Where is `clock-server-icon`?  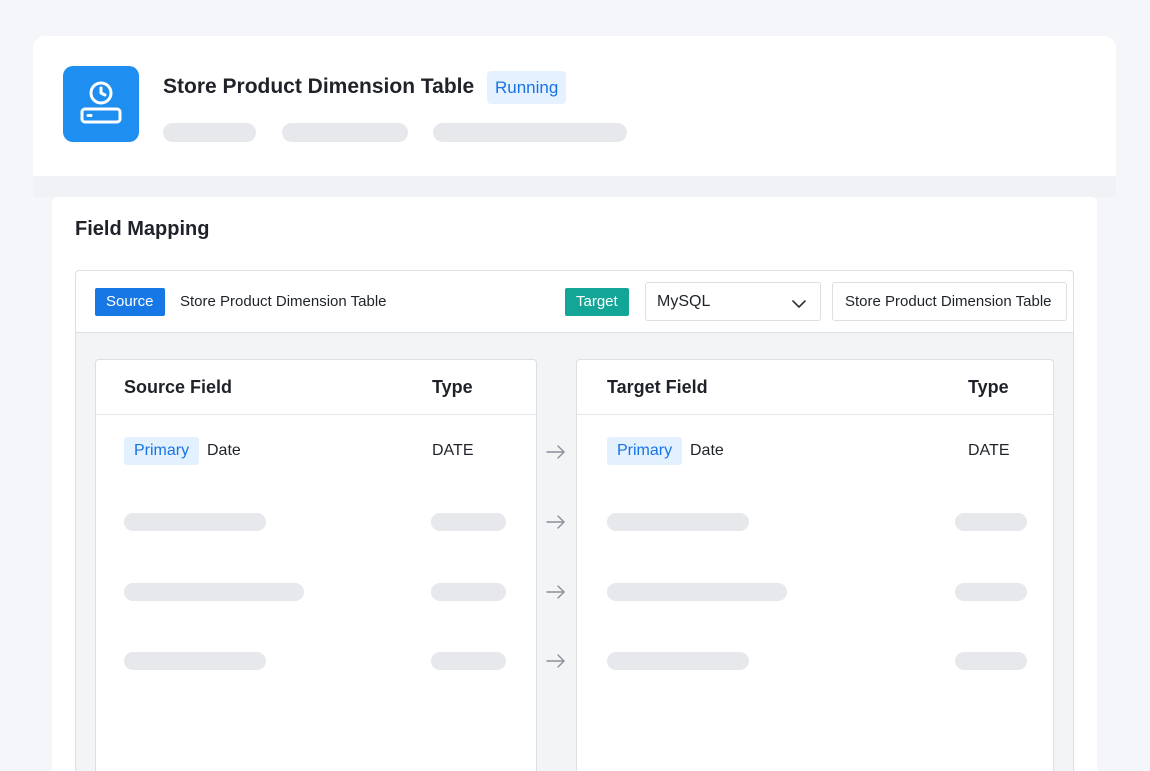 clock-server-icon is located at coordinates (101, 104).